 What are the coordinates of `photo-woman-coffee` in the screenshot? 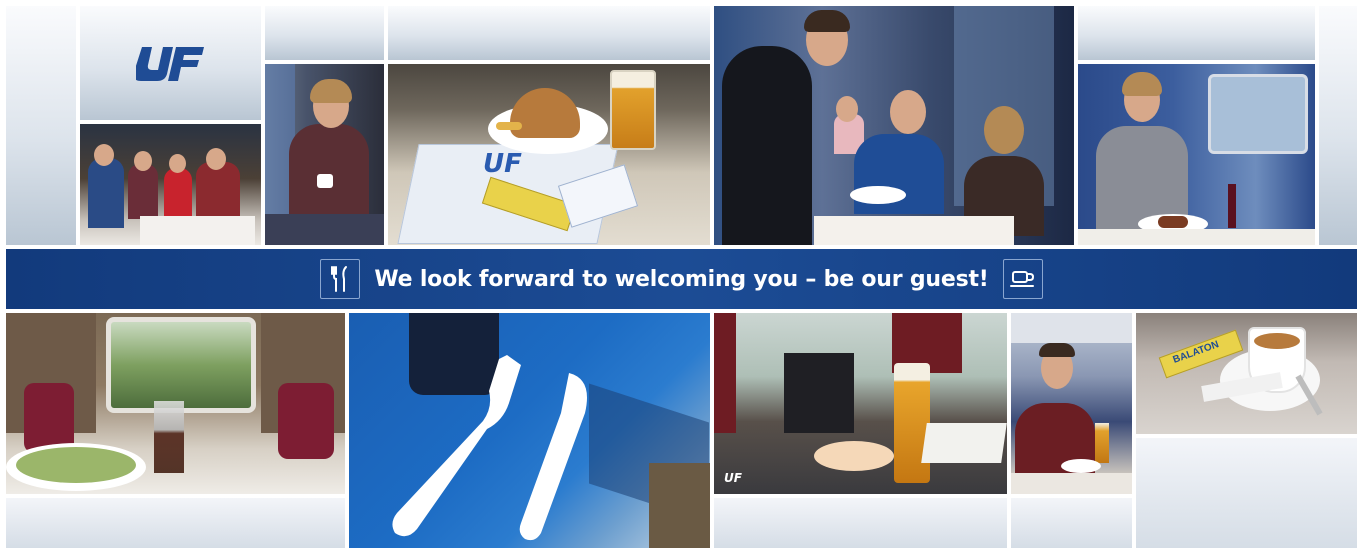 It's located at (324, 154).